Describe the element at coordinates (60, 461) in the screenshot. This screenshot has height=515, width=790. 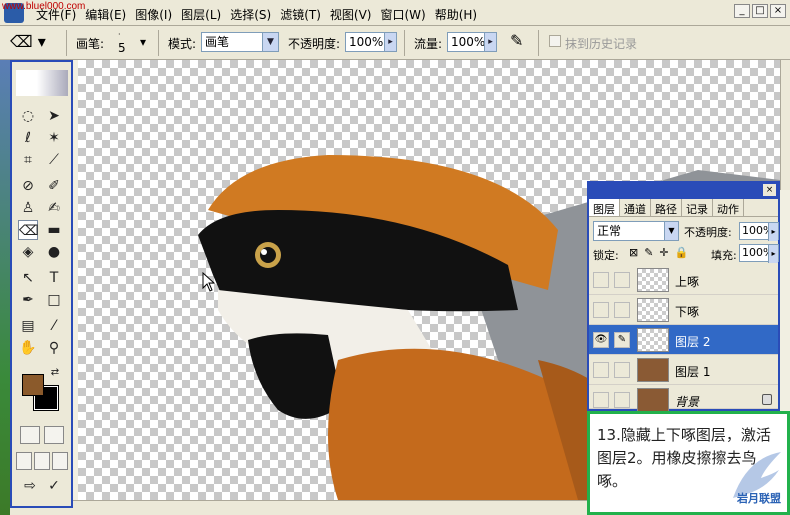
I see `screen-mode-full-button` at that location.